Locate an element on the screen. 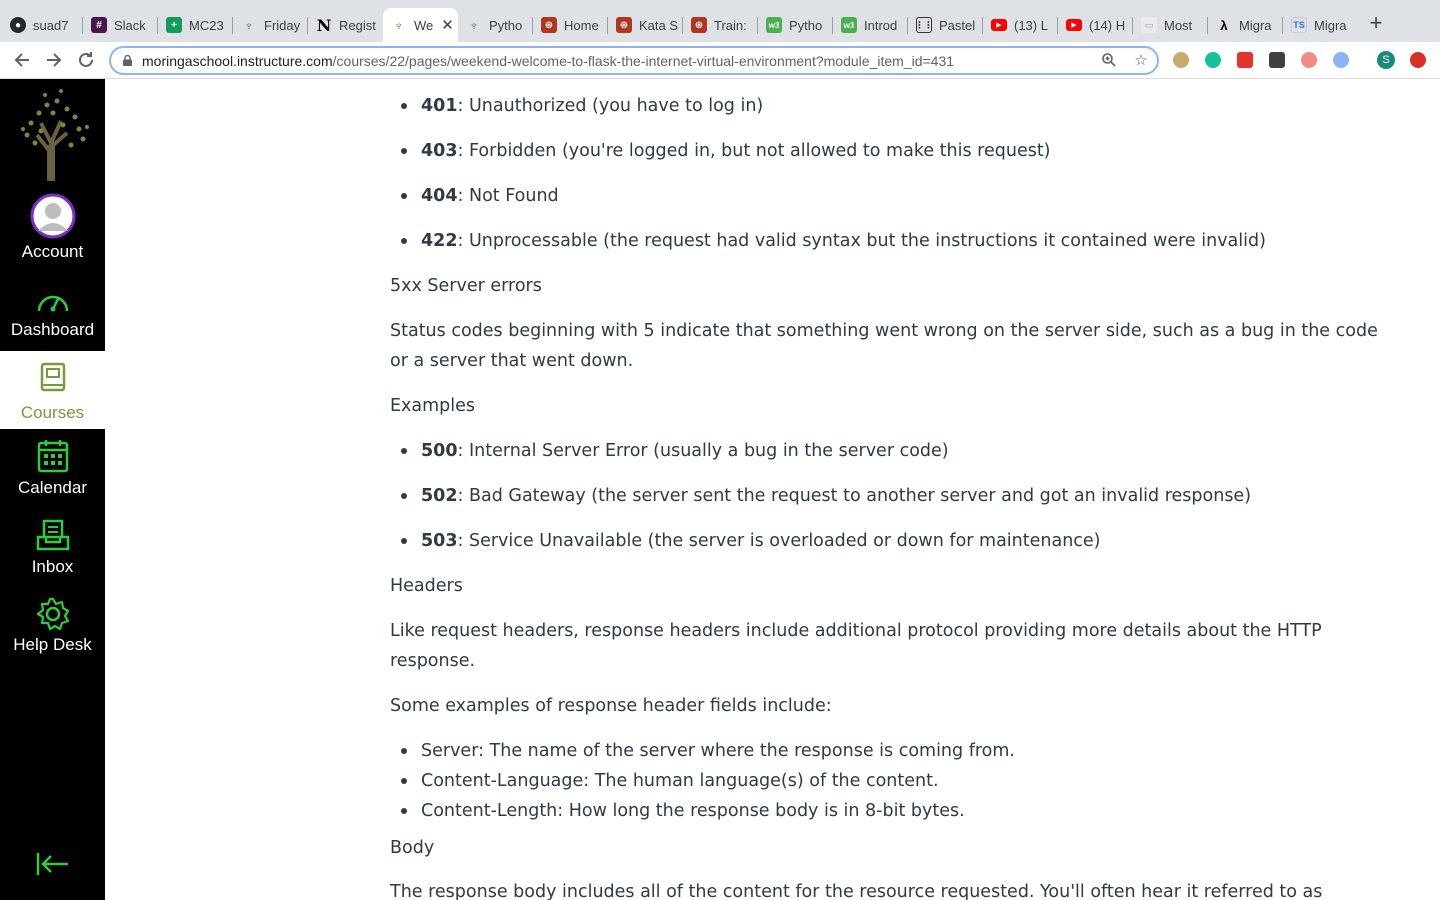  tab: ⊛ Home is located at coordinates (570, 25).